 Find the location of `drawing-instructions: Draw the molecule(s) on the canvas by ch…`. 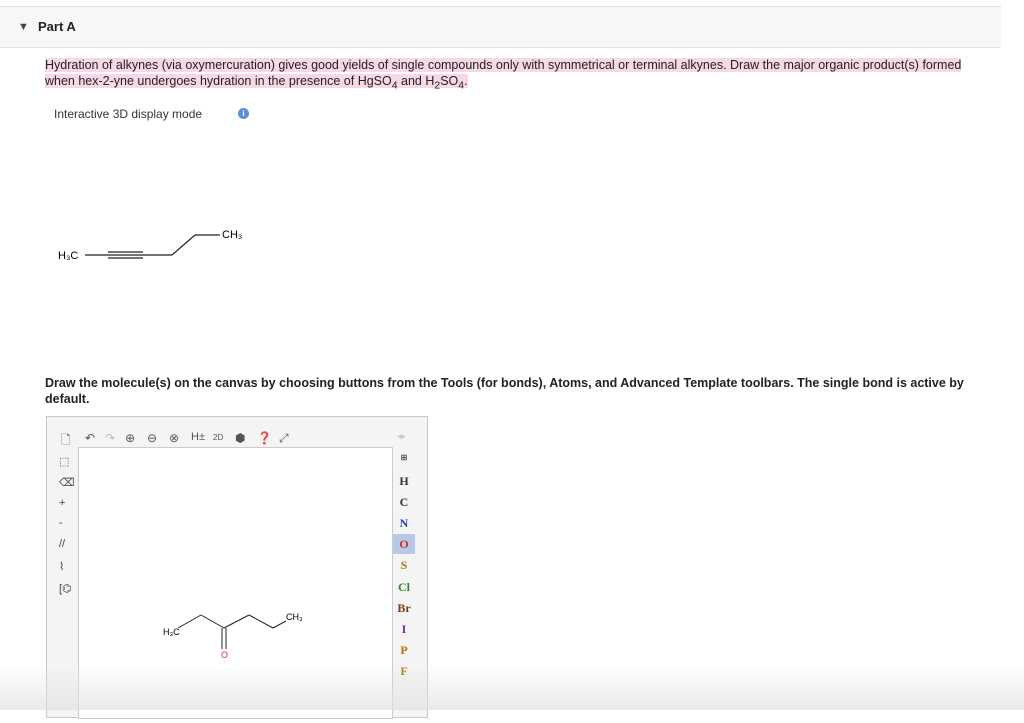

drawing-instructions: Draw the molecule(s) on the canvas by ch… is located at coordinates (504, 391).